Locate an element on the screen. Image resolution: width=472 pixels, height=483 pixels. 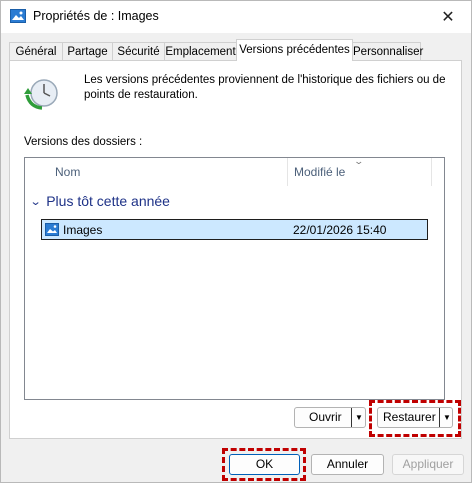
tab-label: Versions précédentes is located at coordinates (294, 50).